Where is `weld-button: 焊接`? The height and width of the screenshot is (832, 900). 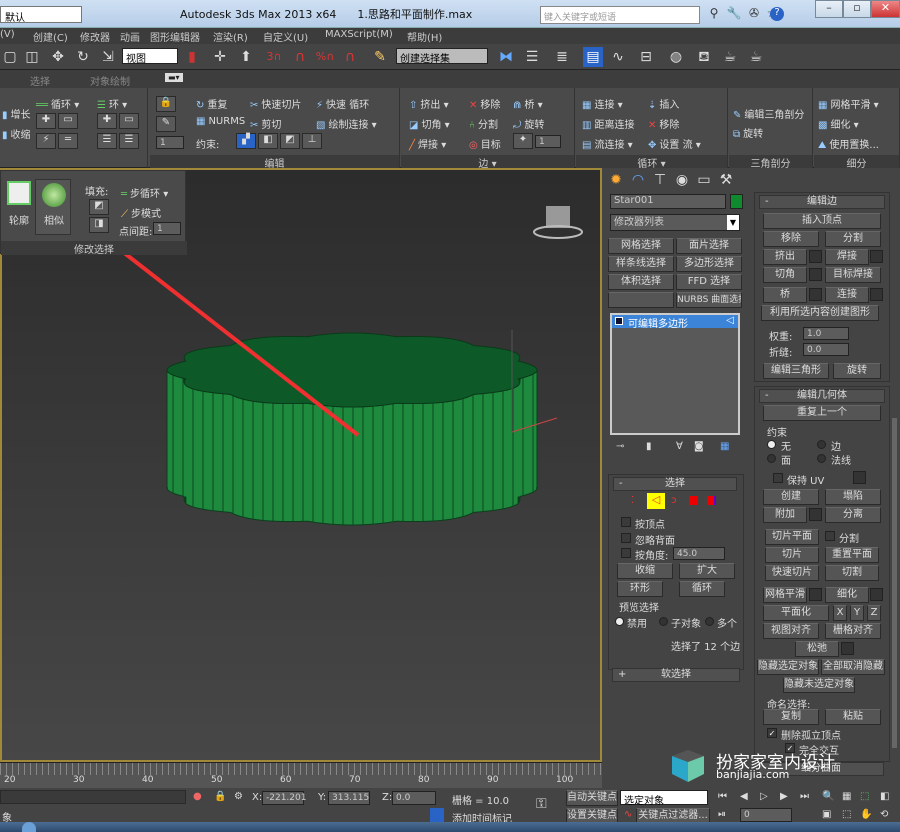 weld-button: 焊接 is located at coordinates (847, 257).